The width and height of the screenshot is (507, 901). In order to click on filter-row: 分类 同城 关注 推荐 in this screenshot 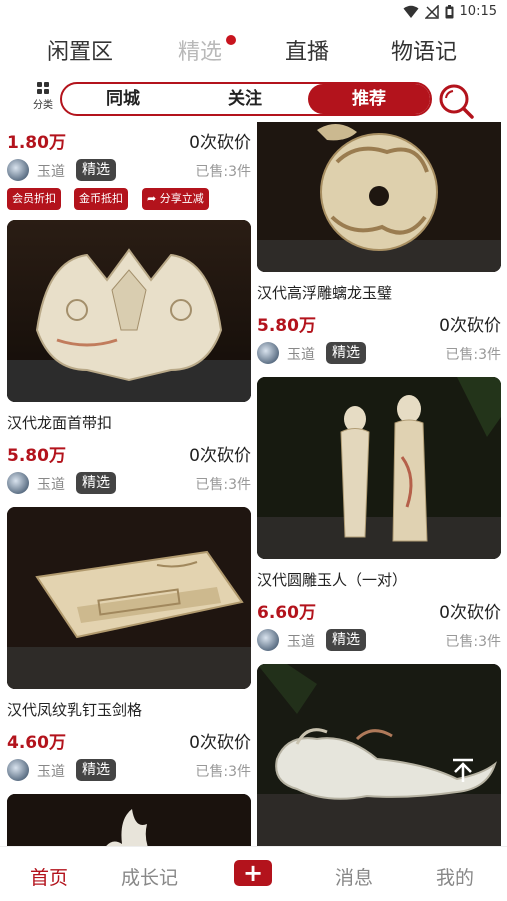, I will do `click(253, 100)`.